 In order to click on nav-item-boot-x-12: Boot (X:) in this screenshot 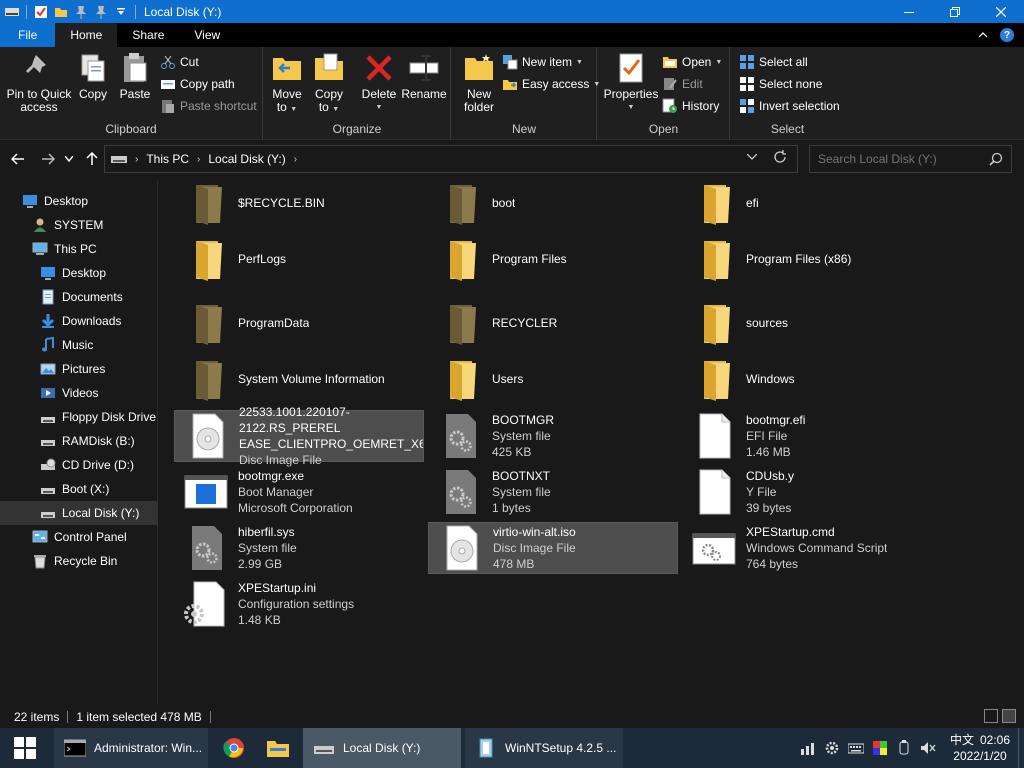, I will do `click(79, 489)`.